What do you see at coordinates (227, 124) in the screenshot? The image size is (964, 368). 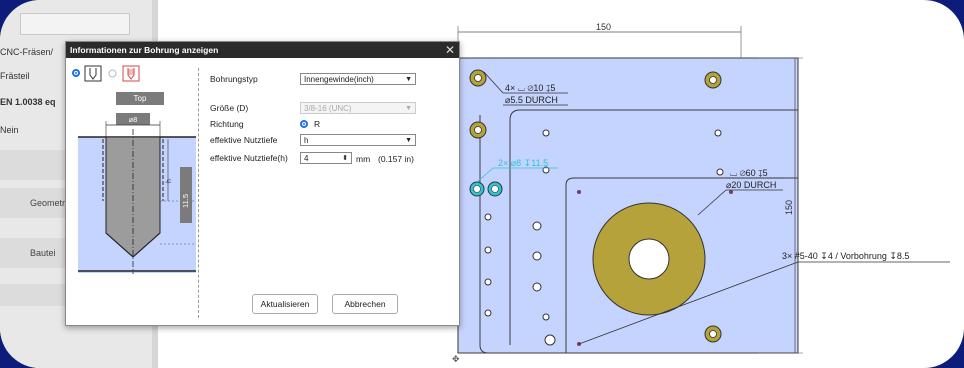 I see `direction-label: Richtung` at bounding box center [227, 124].